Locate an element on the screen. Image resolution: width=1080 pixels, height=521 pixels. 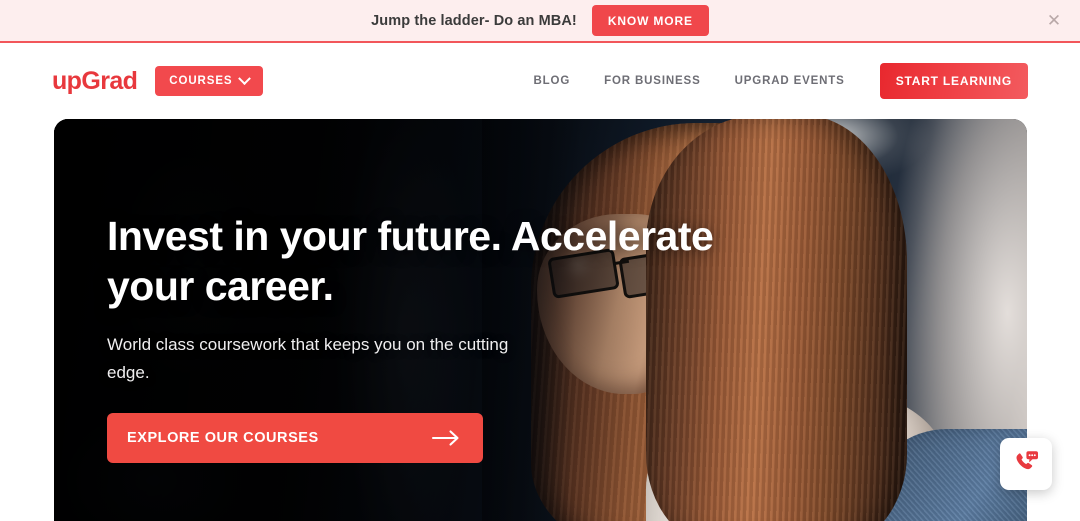
nav-link-blog: BLOG is located at coordinates (552, 81).